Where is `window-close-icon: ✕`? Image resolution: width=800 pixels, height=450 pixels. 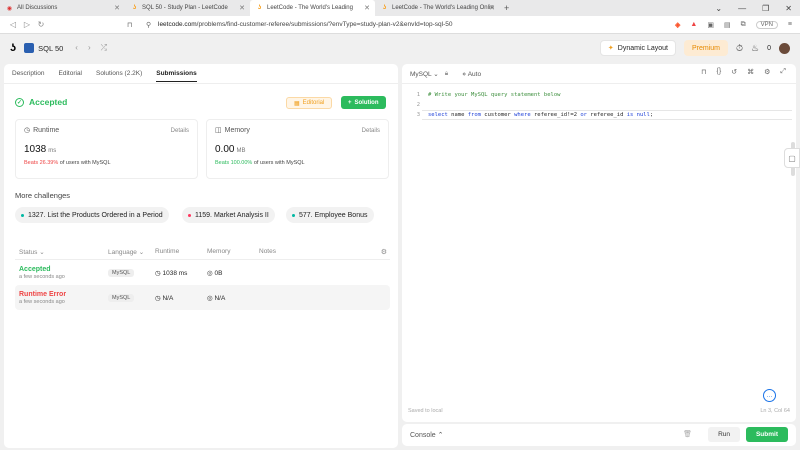
window-close-icon: ✕ is located at coordinates (788, 8).